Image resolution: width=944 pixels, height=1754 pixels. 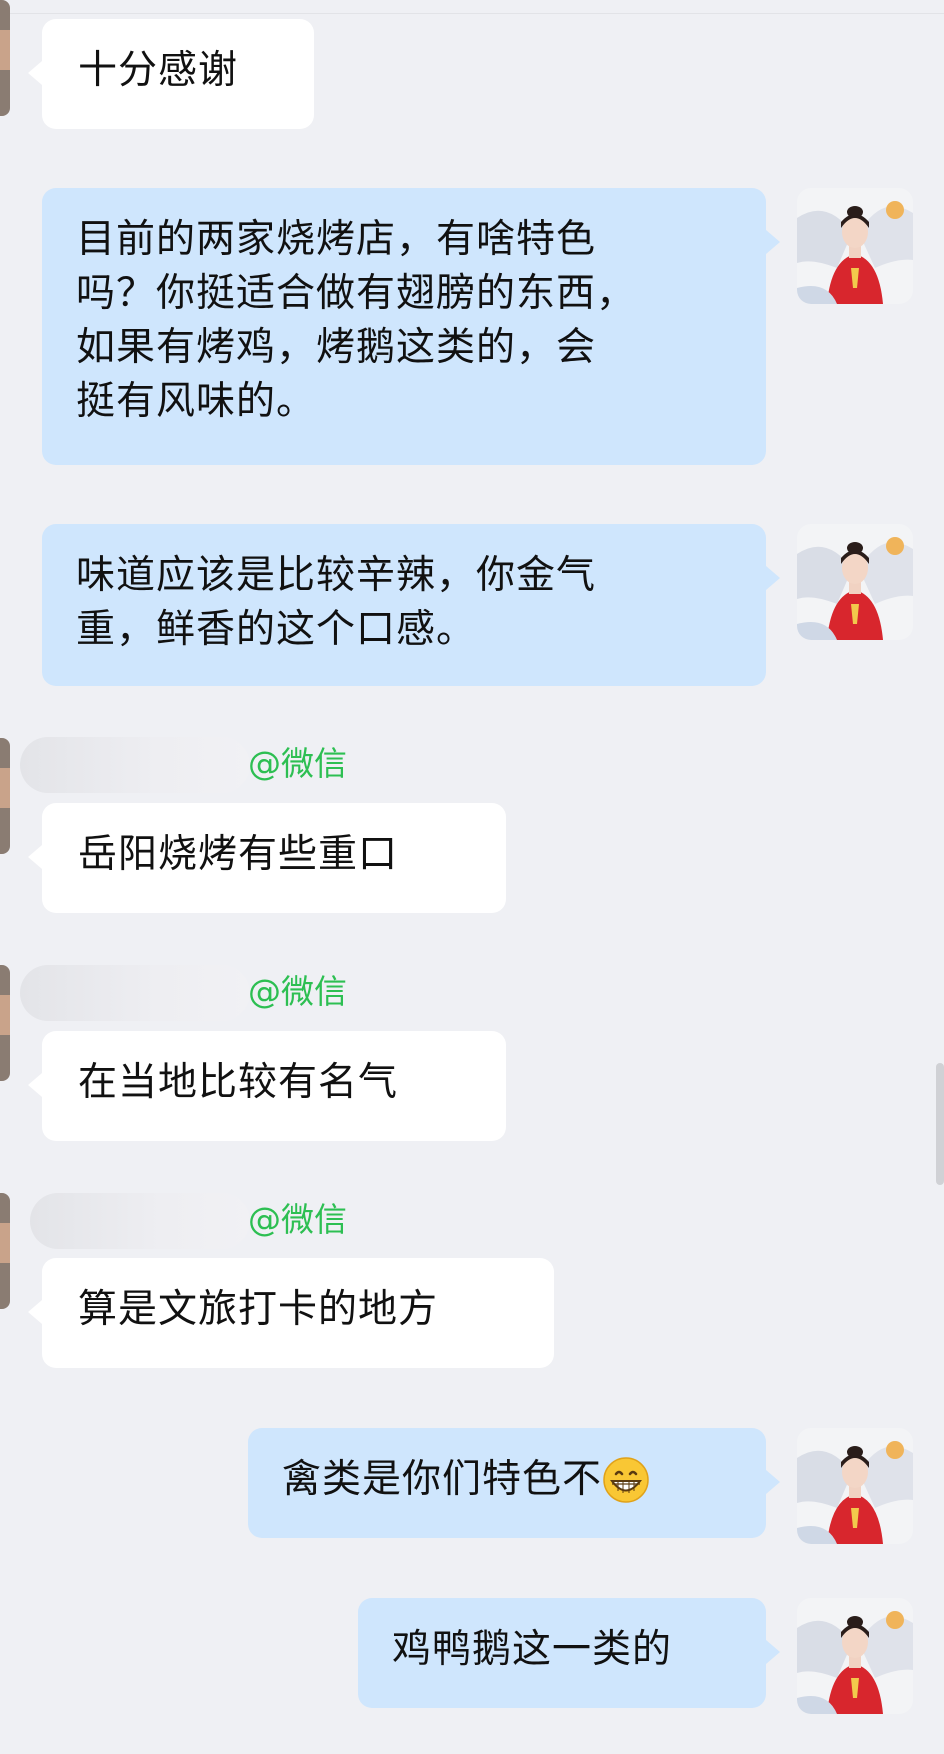 I want to click on message-bubble: 味道应该是比较辛辣，你金气 重，鲜香的这个口感。, so click(x=411, y=605).